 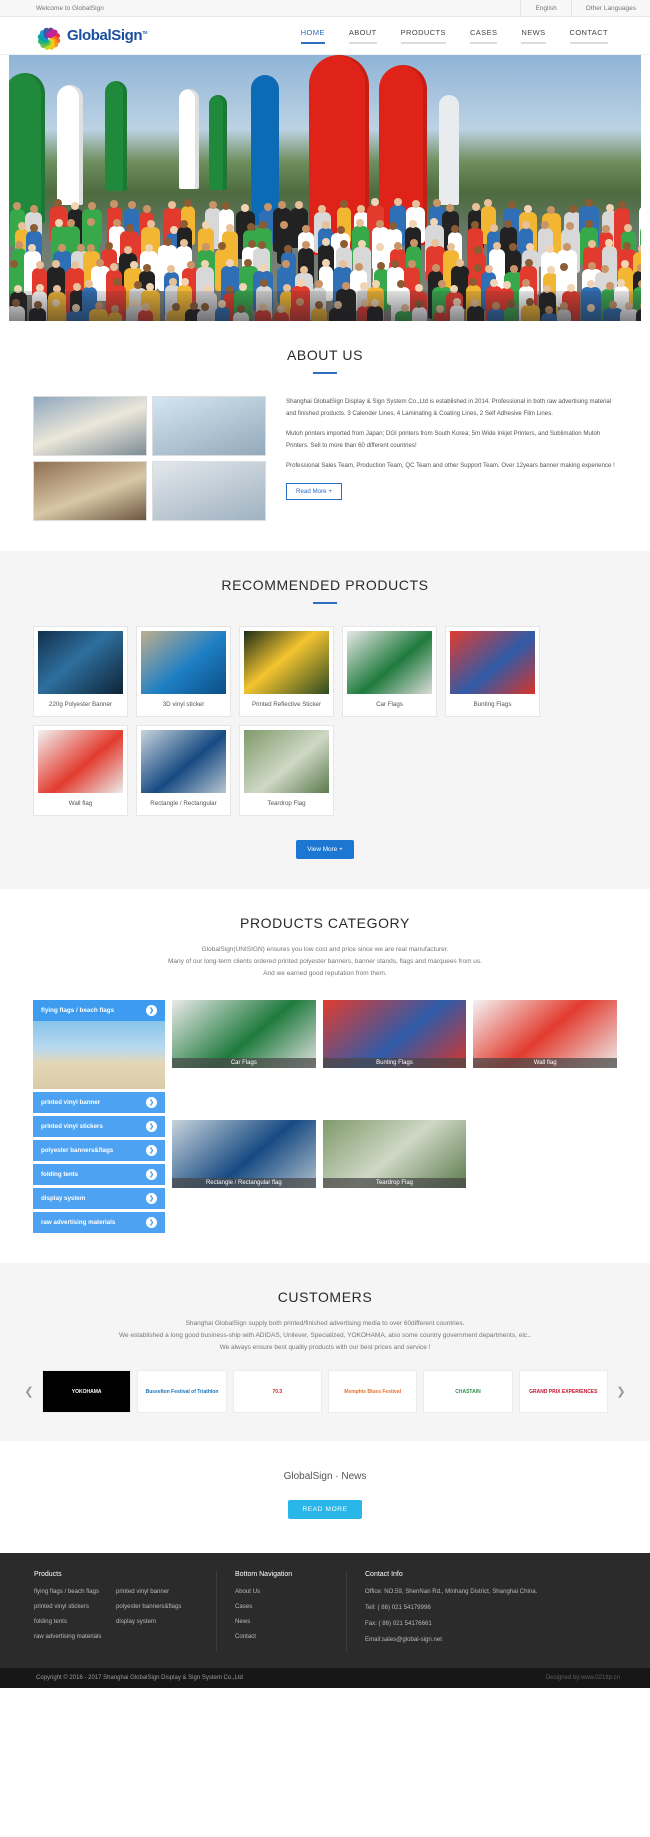 I want to click on customer-logo: GRAND PRIX EXPERIENCES, so click(x=563, y=1392).